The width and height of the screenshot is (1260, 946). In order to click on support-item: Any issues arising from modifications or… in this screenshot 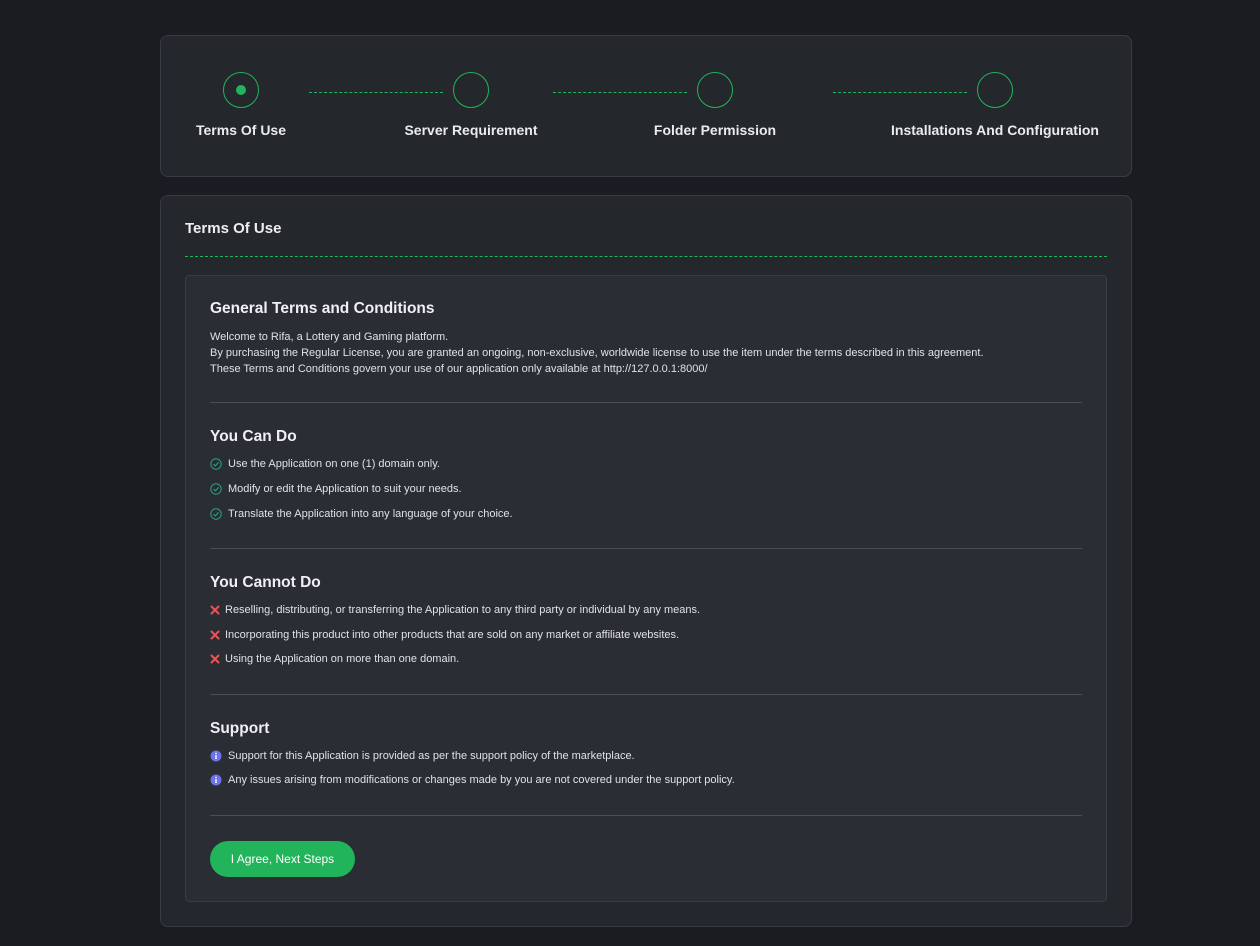, I will do `click(472, 780)`.